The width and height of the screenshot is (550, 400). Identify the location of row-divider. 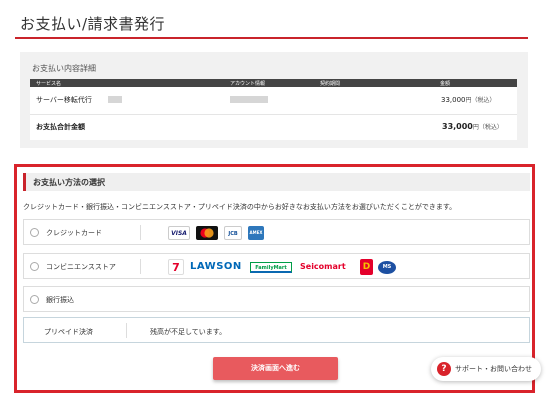
(273, 114).